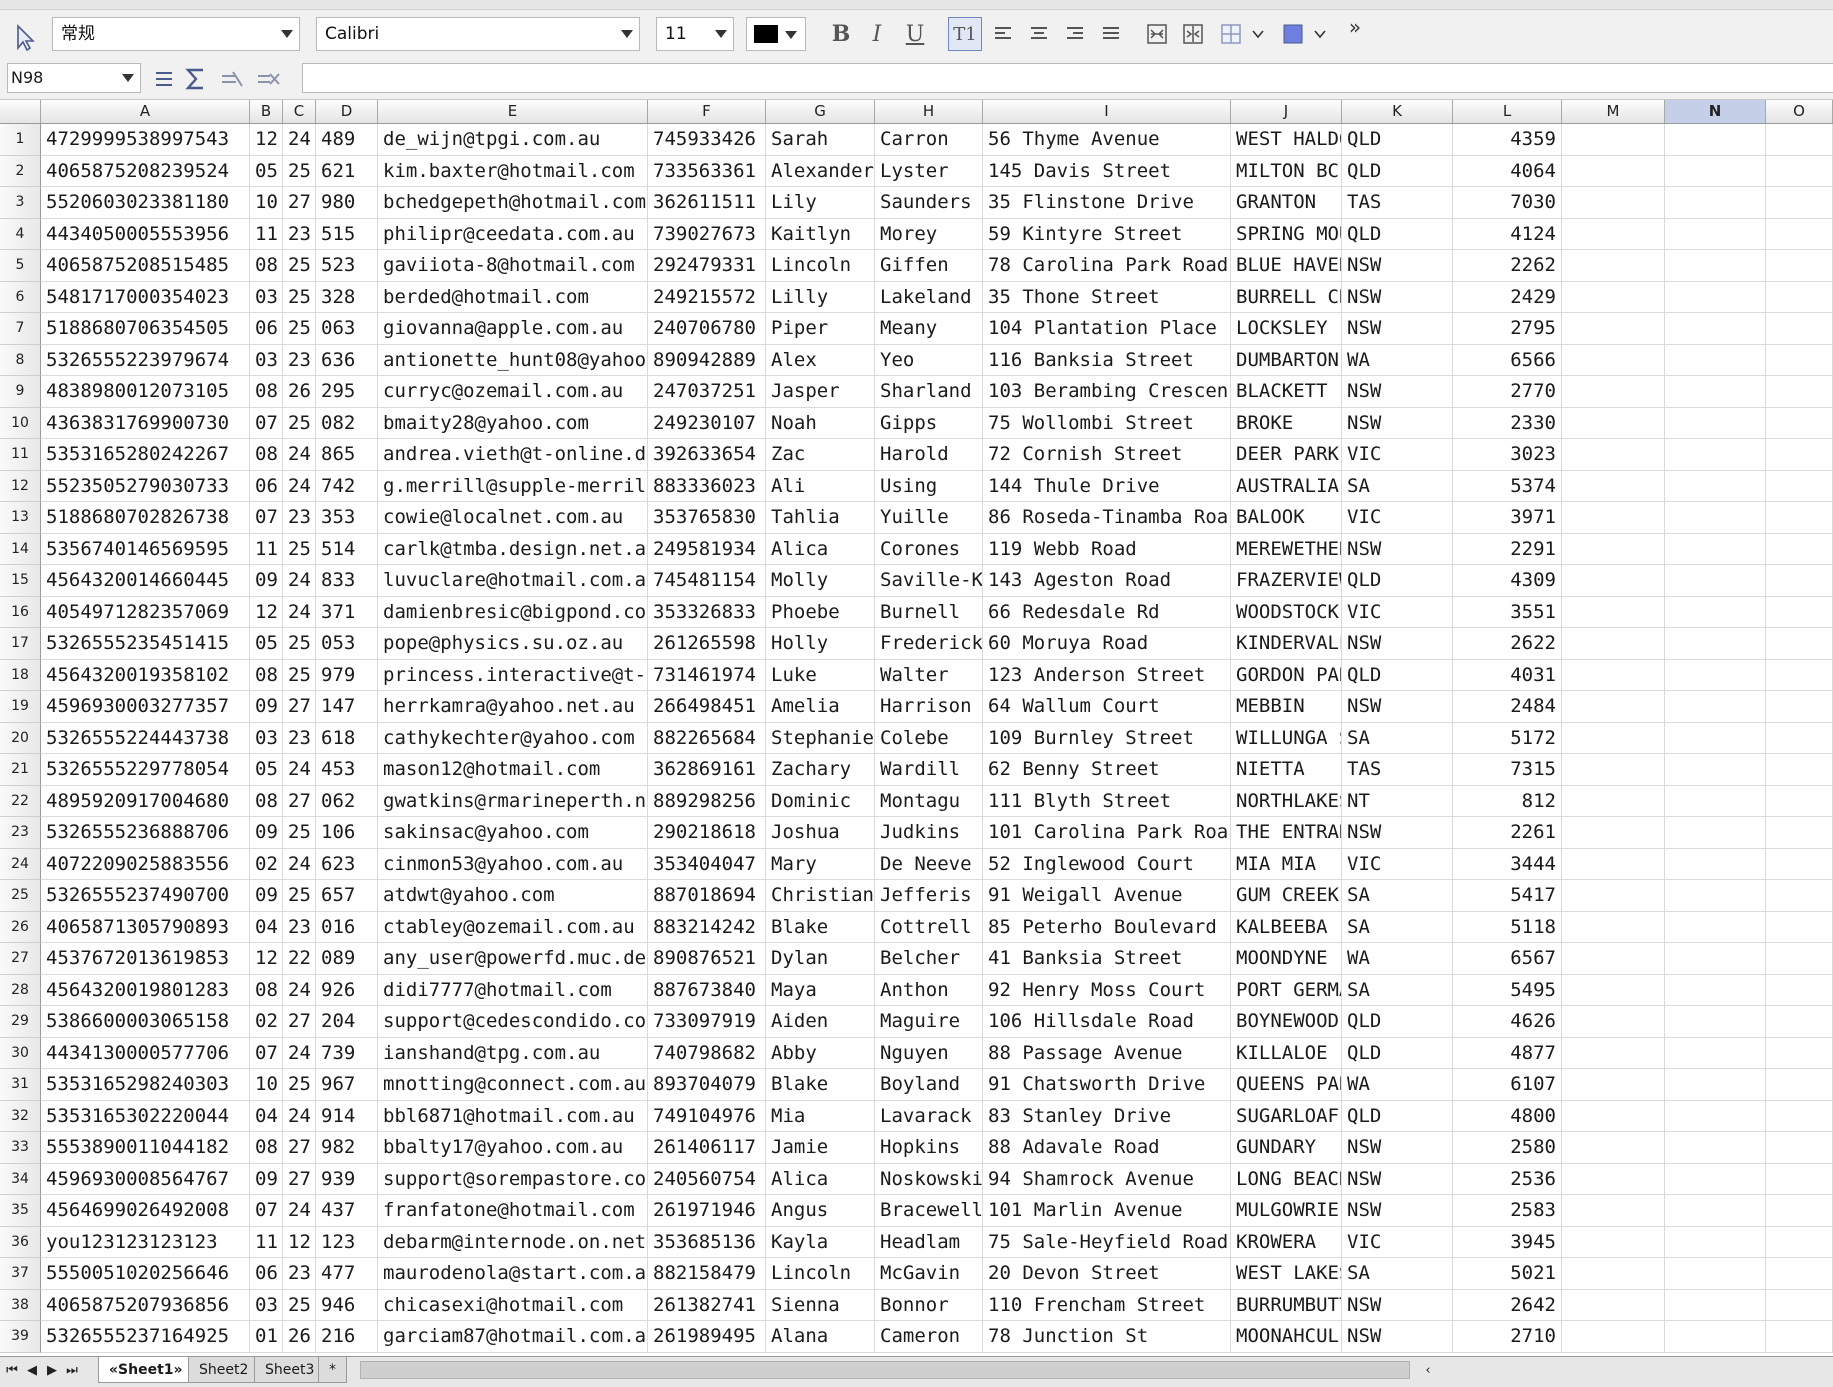  Describe the element at coordinates (266, 1053) in the screenshot. I see `cell-b30: 07` at that location.